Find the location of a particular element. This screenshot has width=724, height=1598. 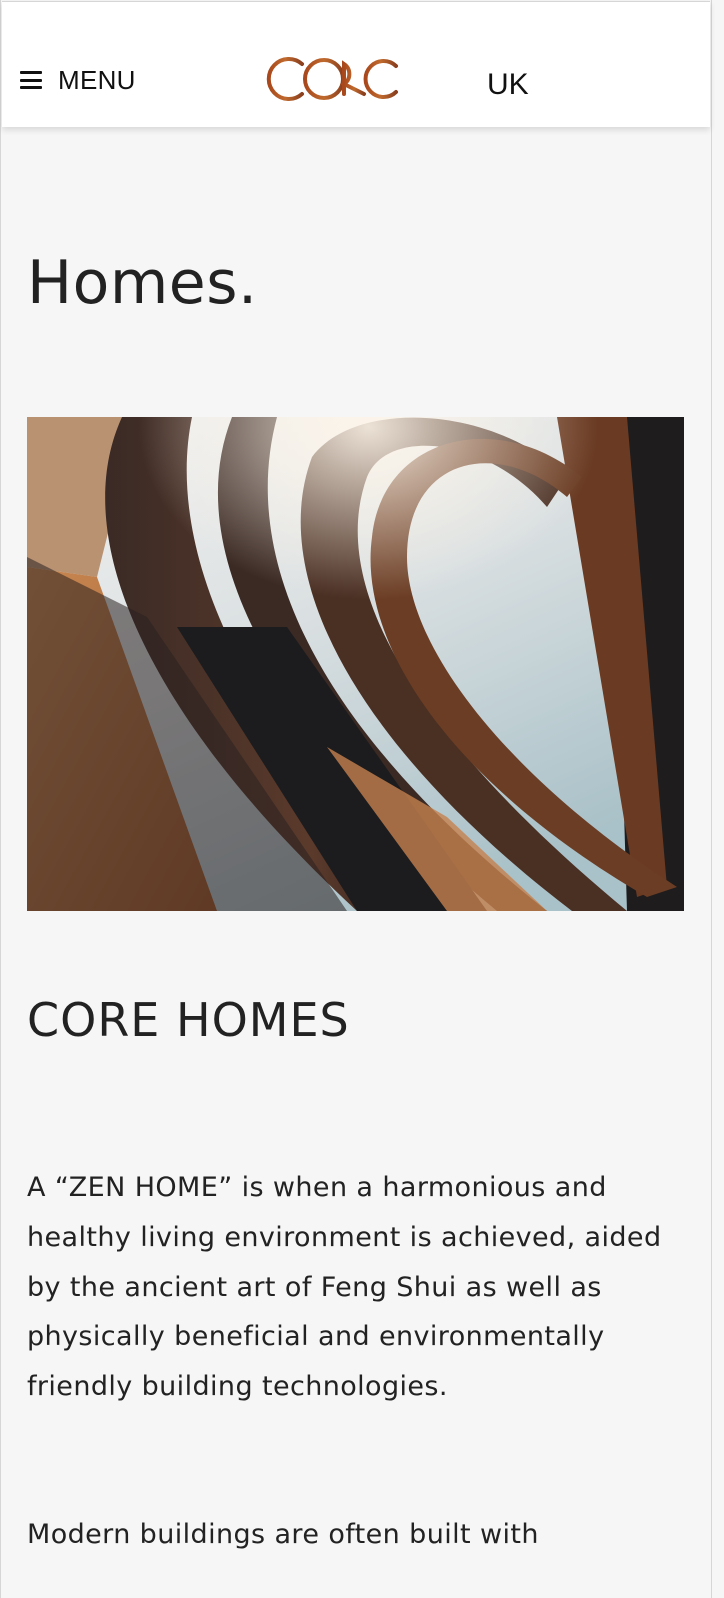

site-header: MENU UK is located at coordinates (356, 64).